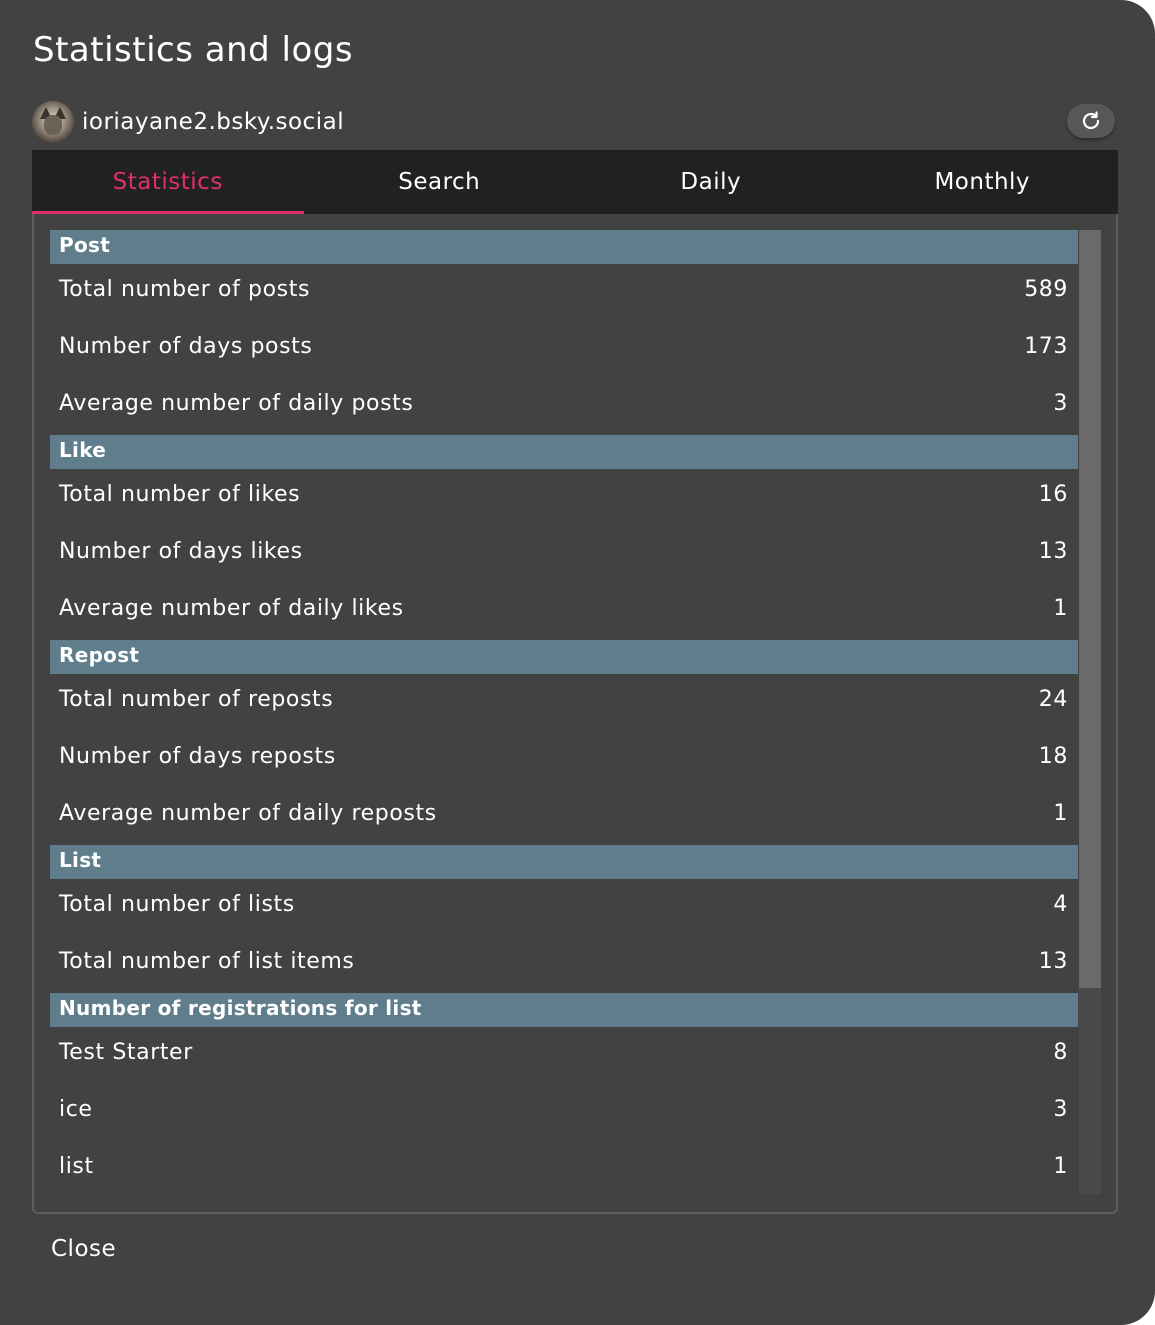 The image size is (1155, 1325). What do you see at coordinates (181, 551) in the screenshot?
I see `stat-label: Number of days likes` at bounding box center [181, 551].